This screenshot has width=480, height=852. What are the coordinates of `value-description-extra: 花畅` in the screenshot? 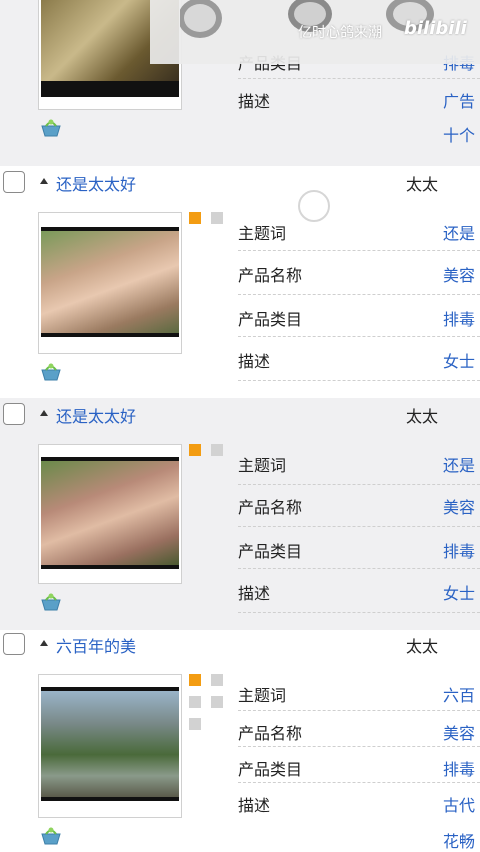 It's located at (461, 840).